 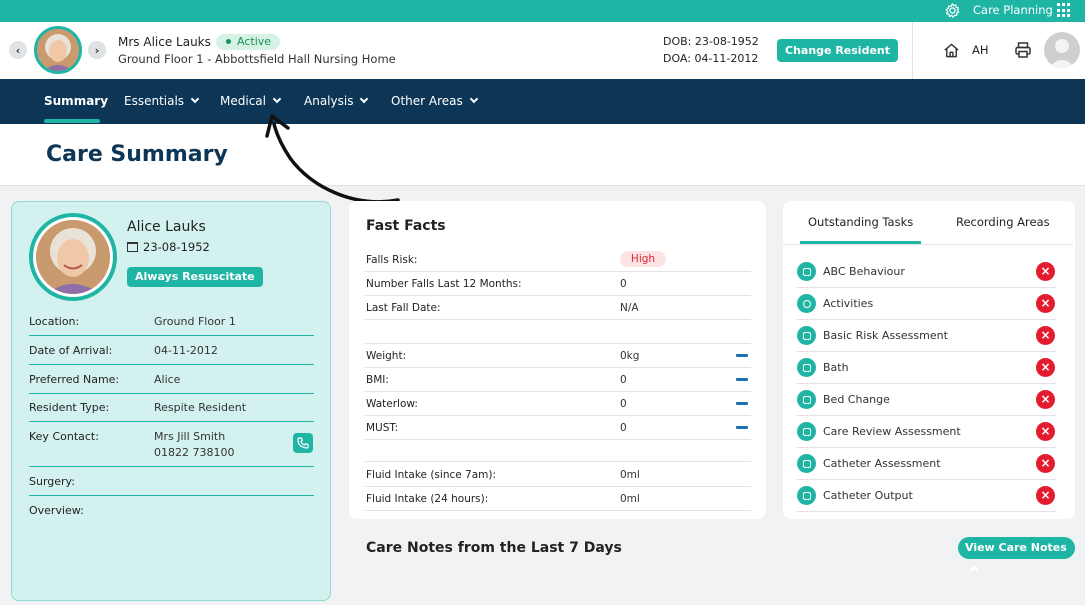 What do you see at coordinates (1016, 556) in the screenshot?
I see `view-care-notes-button: View Care Notes` at bounding box center [1016, 556].